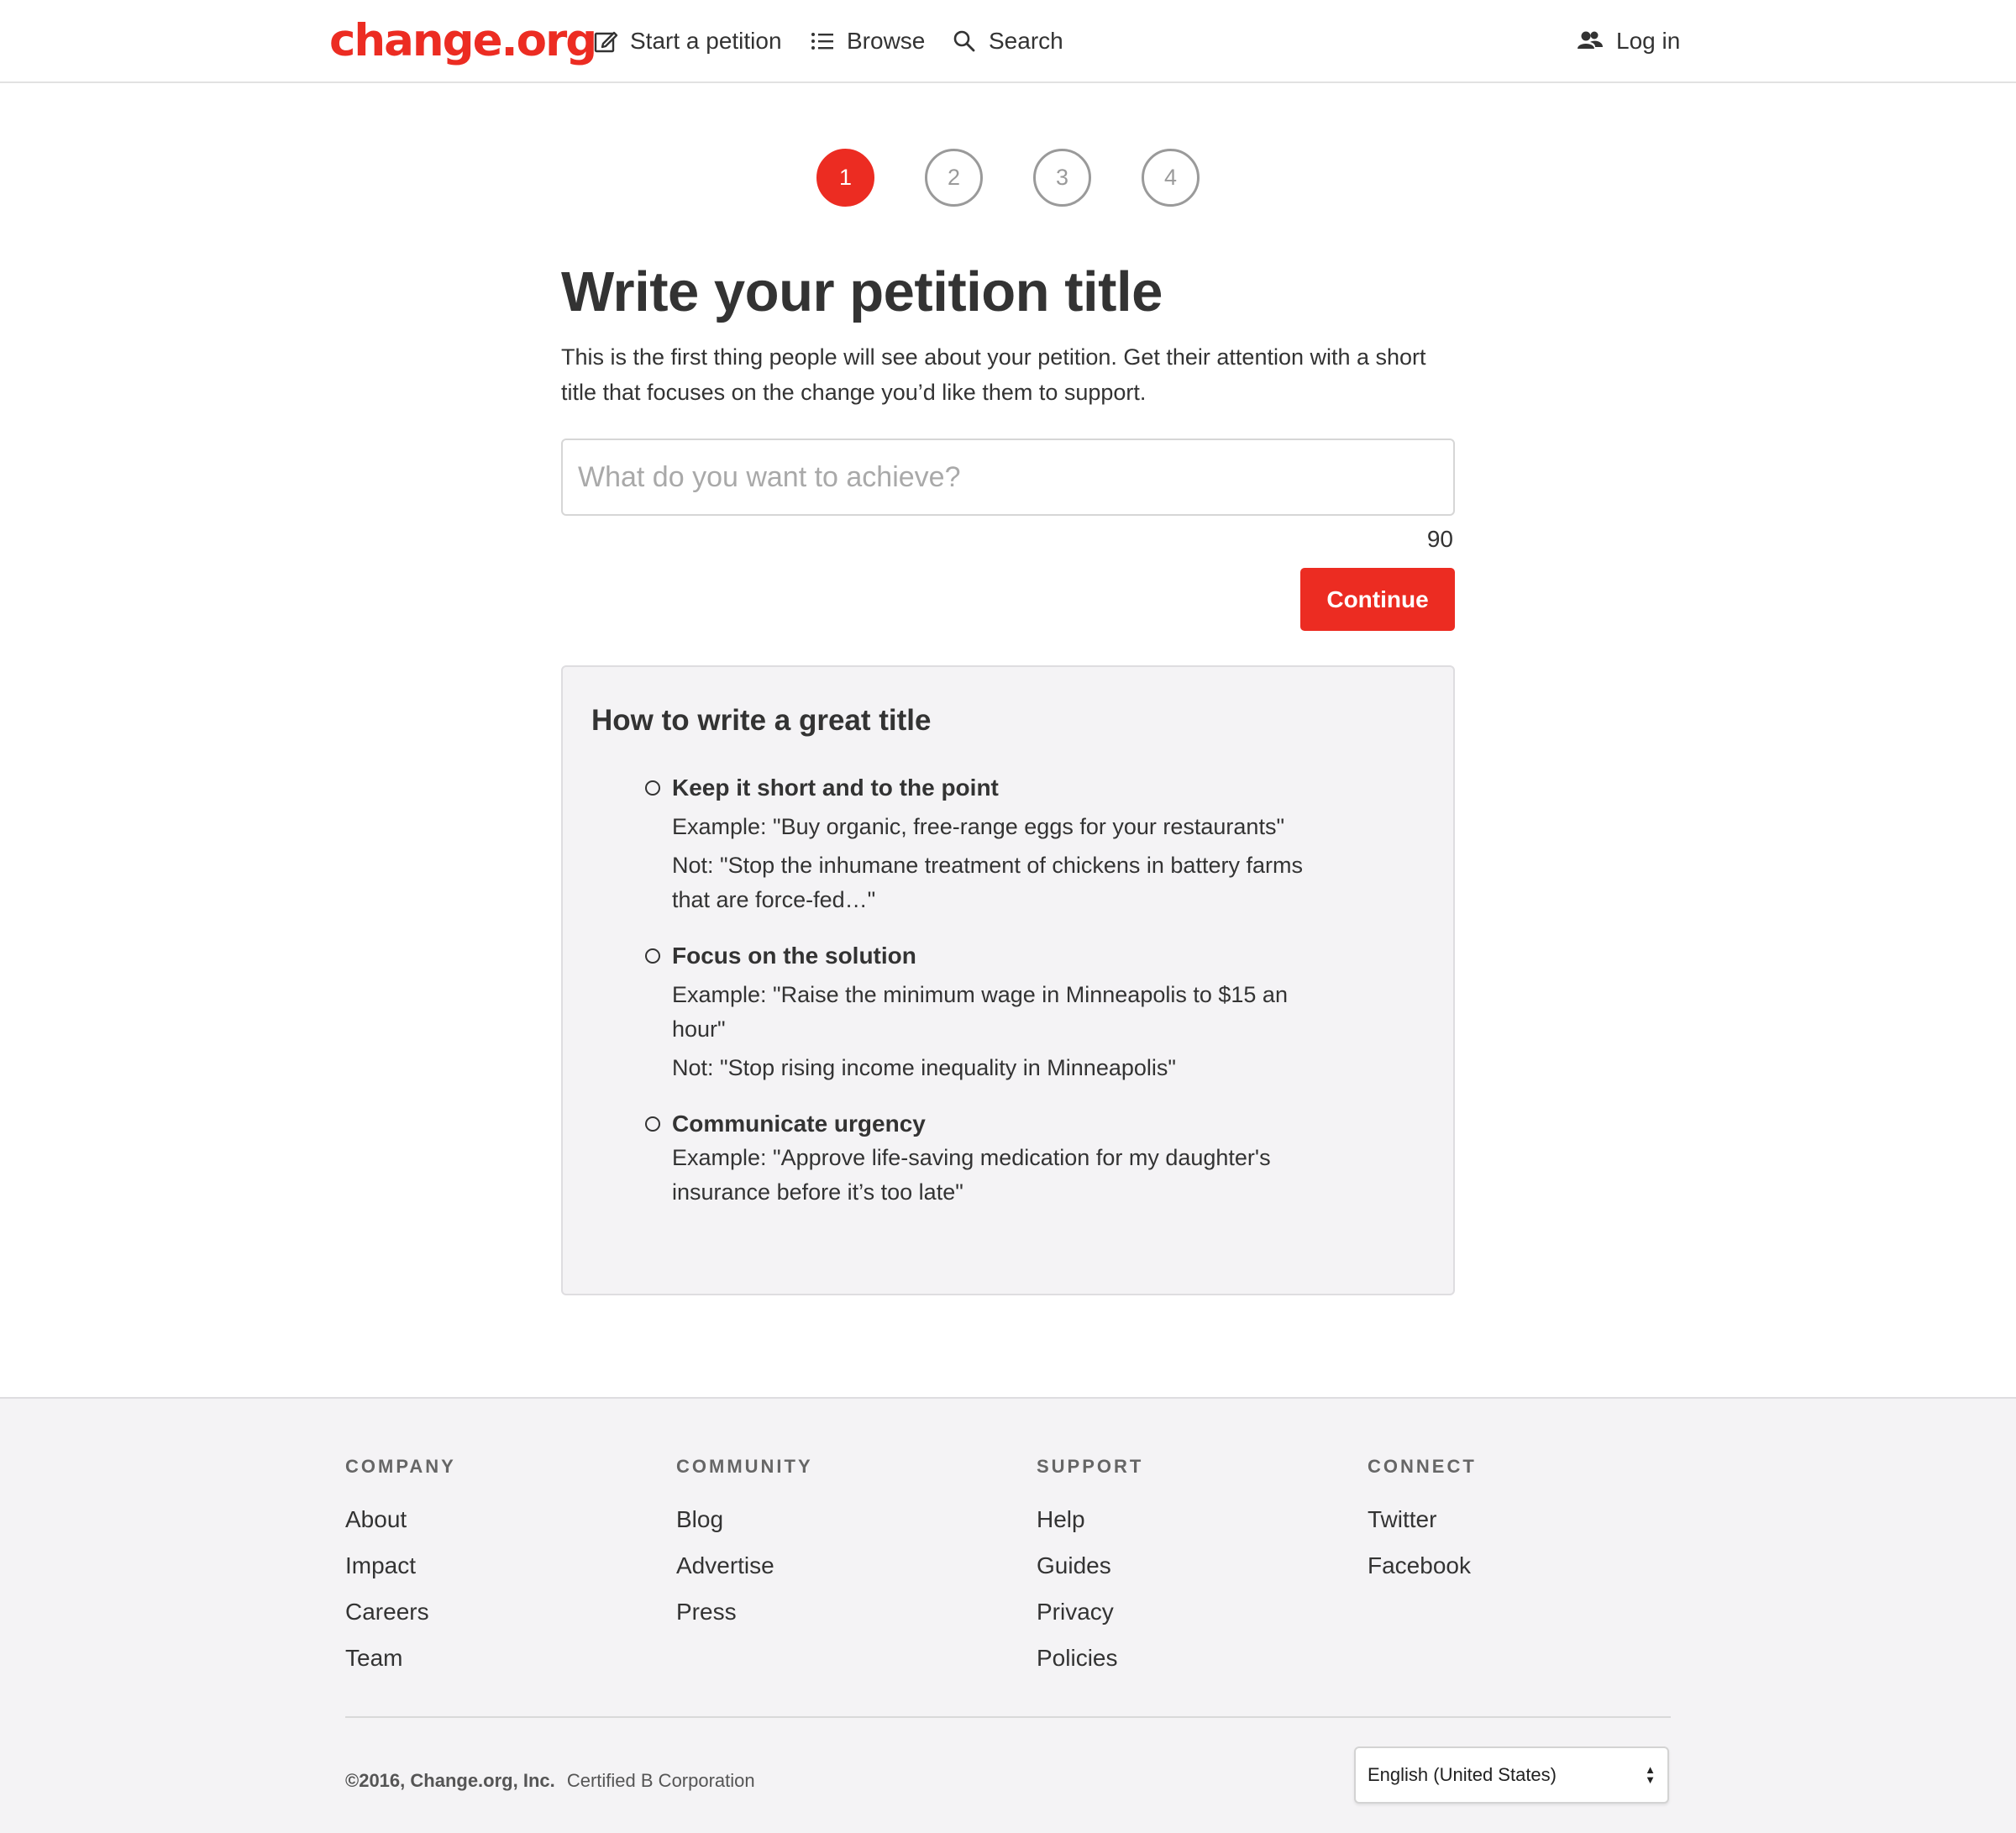 Image resolution: width=2016 pixels, height=1833 pixels. Describe the element at coordinates (661, 1780) in the screenshot. I see `b-corp-link: Certified B Corporation` at that location.